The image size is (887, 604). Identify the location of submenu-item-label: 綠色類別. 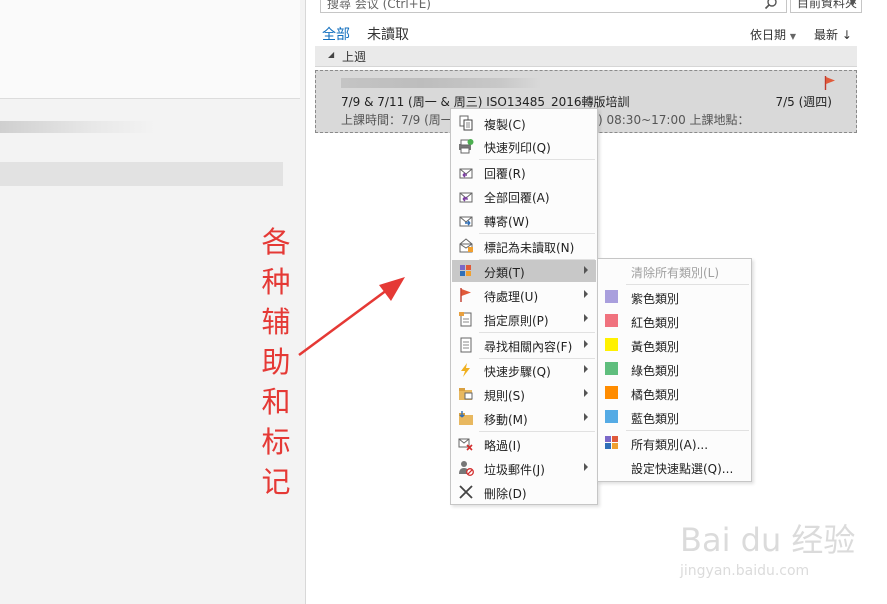
(655, 371).